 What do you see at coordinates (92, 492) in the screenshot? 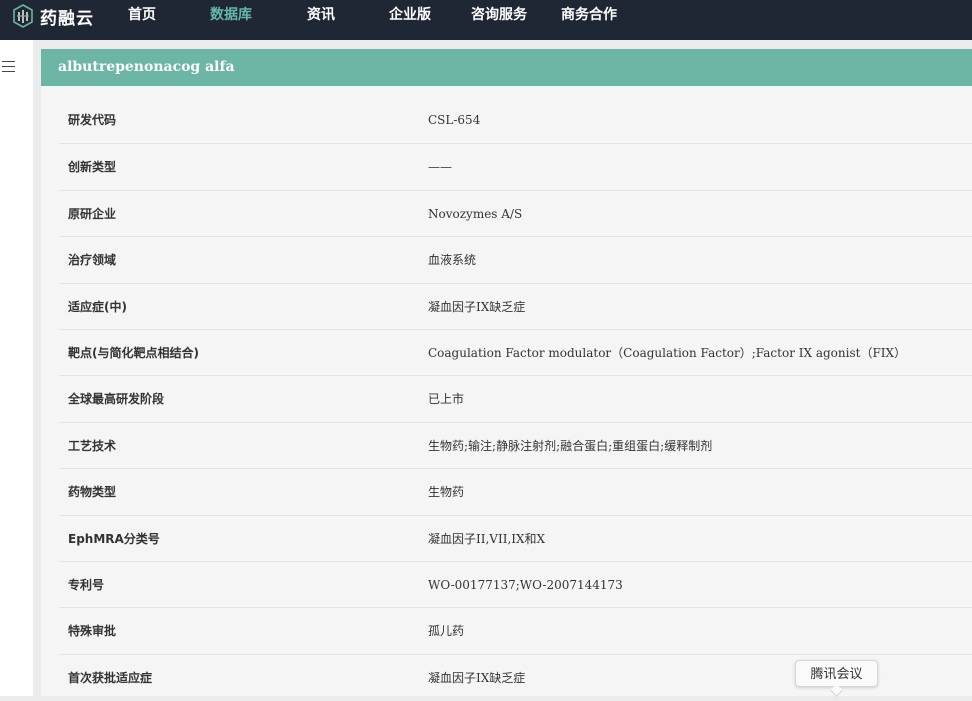
I see `field-label: 药物类型` at bounding box center [92, 492].